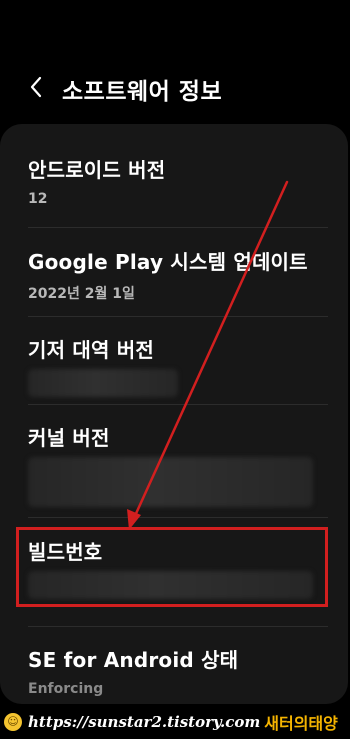 The width and height of the screenshot is (350, 739). Describe the element at coordinates (144, 722) in the screenshot. I see `blog-url: https://sunstar2.tistory.com` at that location.